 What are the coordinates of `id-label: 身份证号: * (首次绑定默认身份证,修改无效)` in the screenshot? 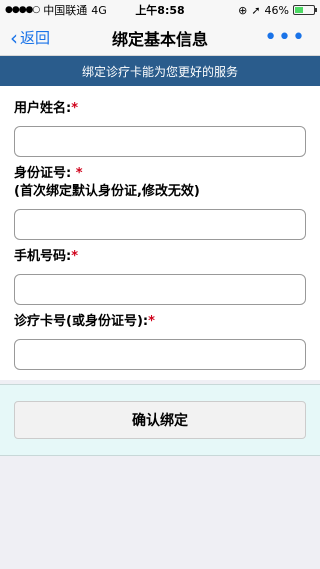 It's located at (160, 183).